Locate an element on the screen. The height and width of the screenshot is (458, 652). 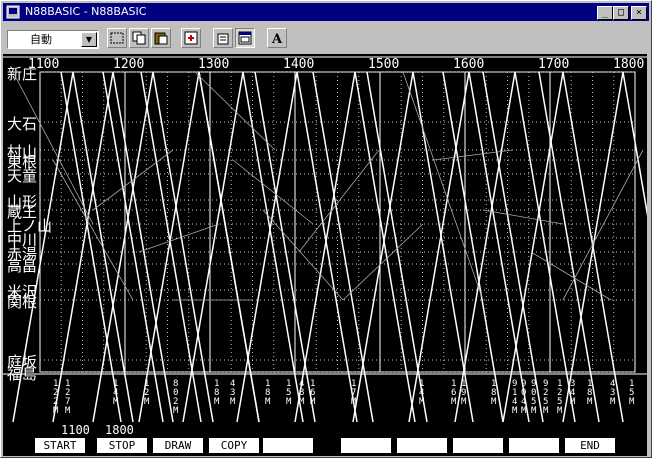
mode-select-value: 自動 is located at coordinates (41, 39).